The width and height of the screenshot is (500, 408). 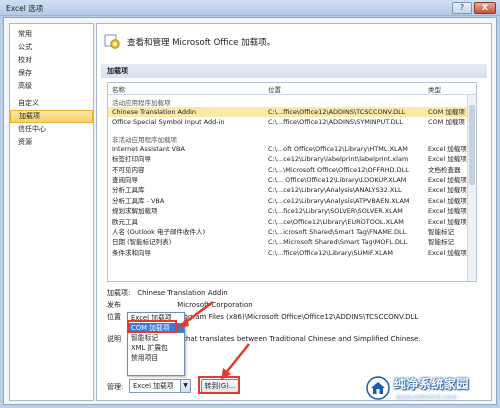 What do you see at coordinates (462, 8) in the screenshot?
I see `help-button: ?` at bounding box center [462, 8].